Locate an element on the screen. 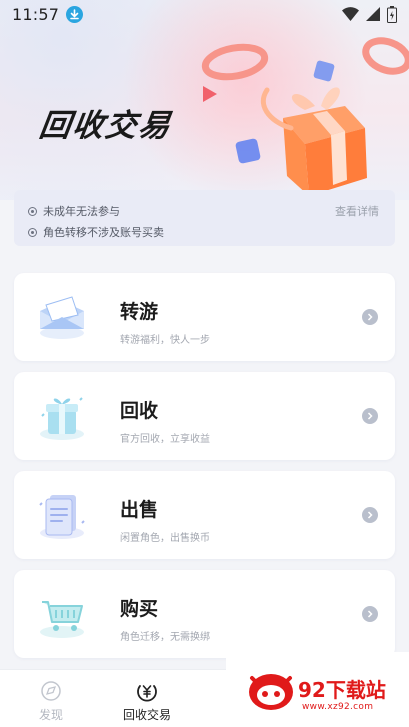 The width and height of the screenshot is (409, 727). status-time: 11:57 is located at coordinates (36, 14).